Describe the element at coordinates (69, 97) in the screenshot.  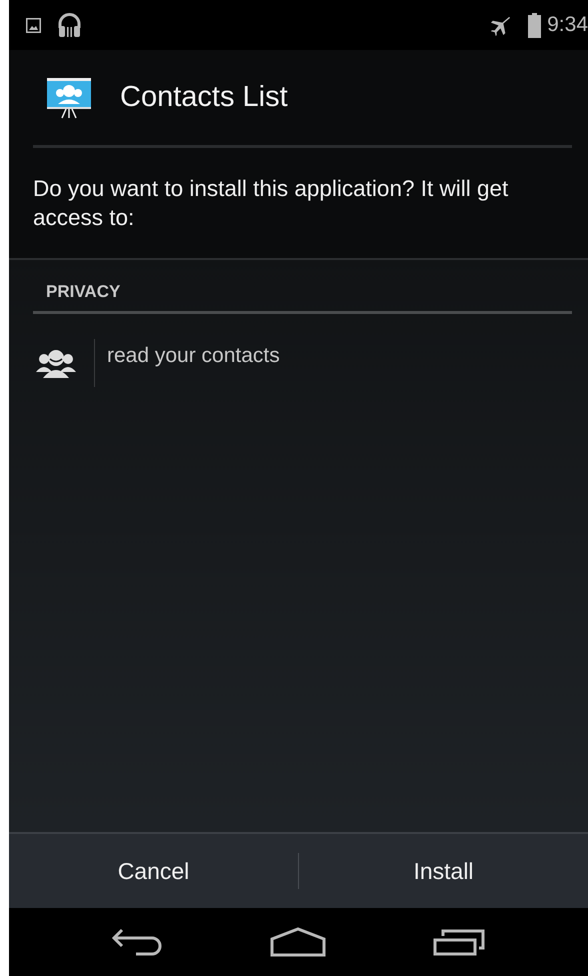
I see `app-icon` at that location.